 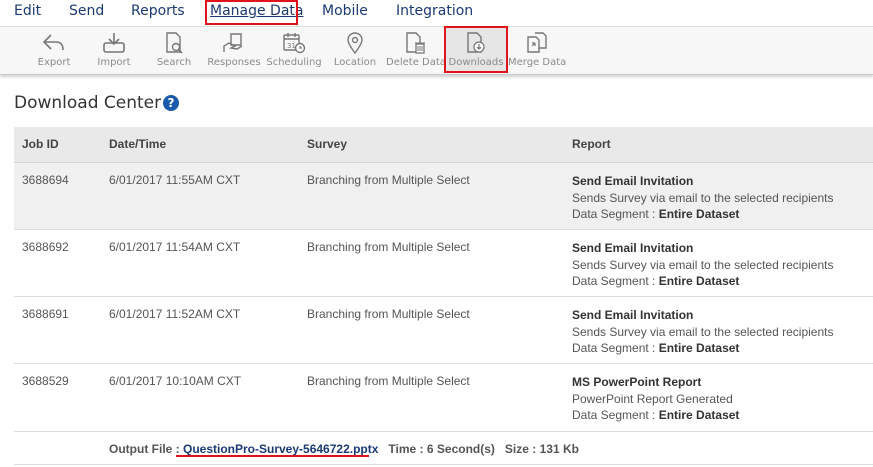 What do you see at coordinates (45, 314) in the screenshot?
I see `job-id-cell: 3688691` at bounding box center [45, 314].